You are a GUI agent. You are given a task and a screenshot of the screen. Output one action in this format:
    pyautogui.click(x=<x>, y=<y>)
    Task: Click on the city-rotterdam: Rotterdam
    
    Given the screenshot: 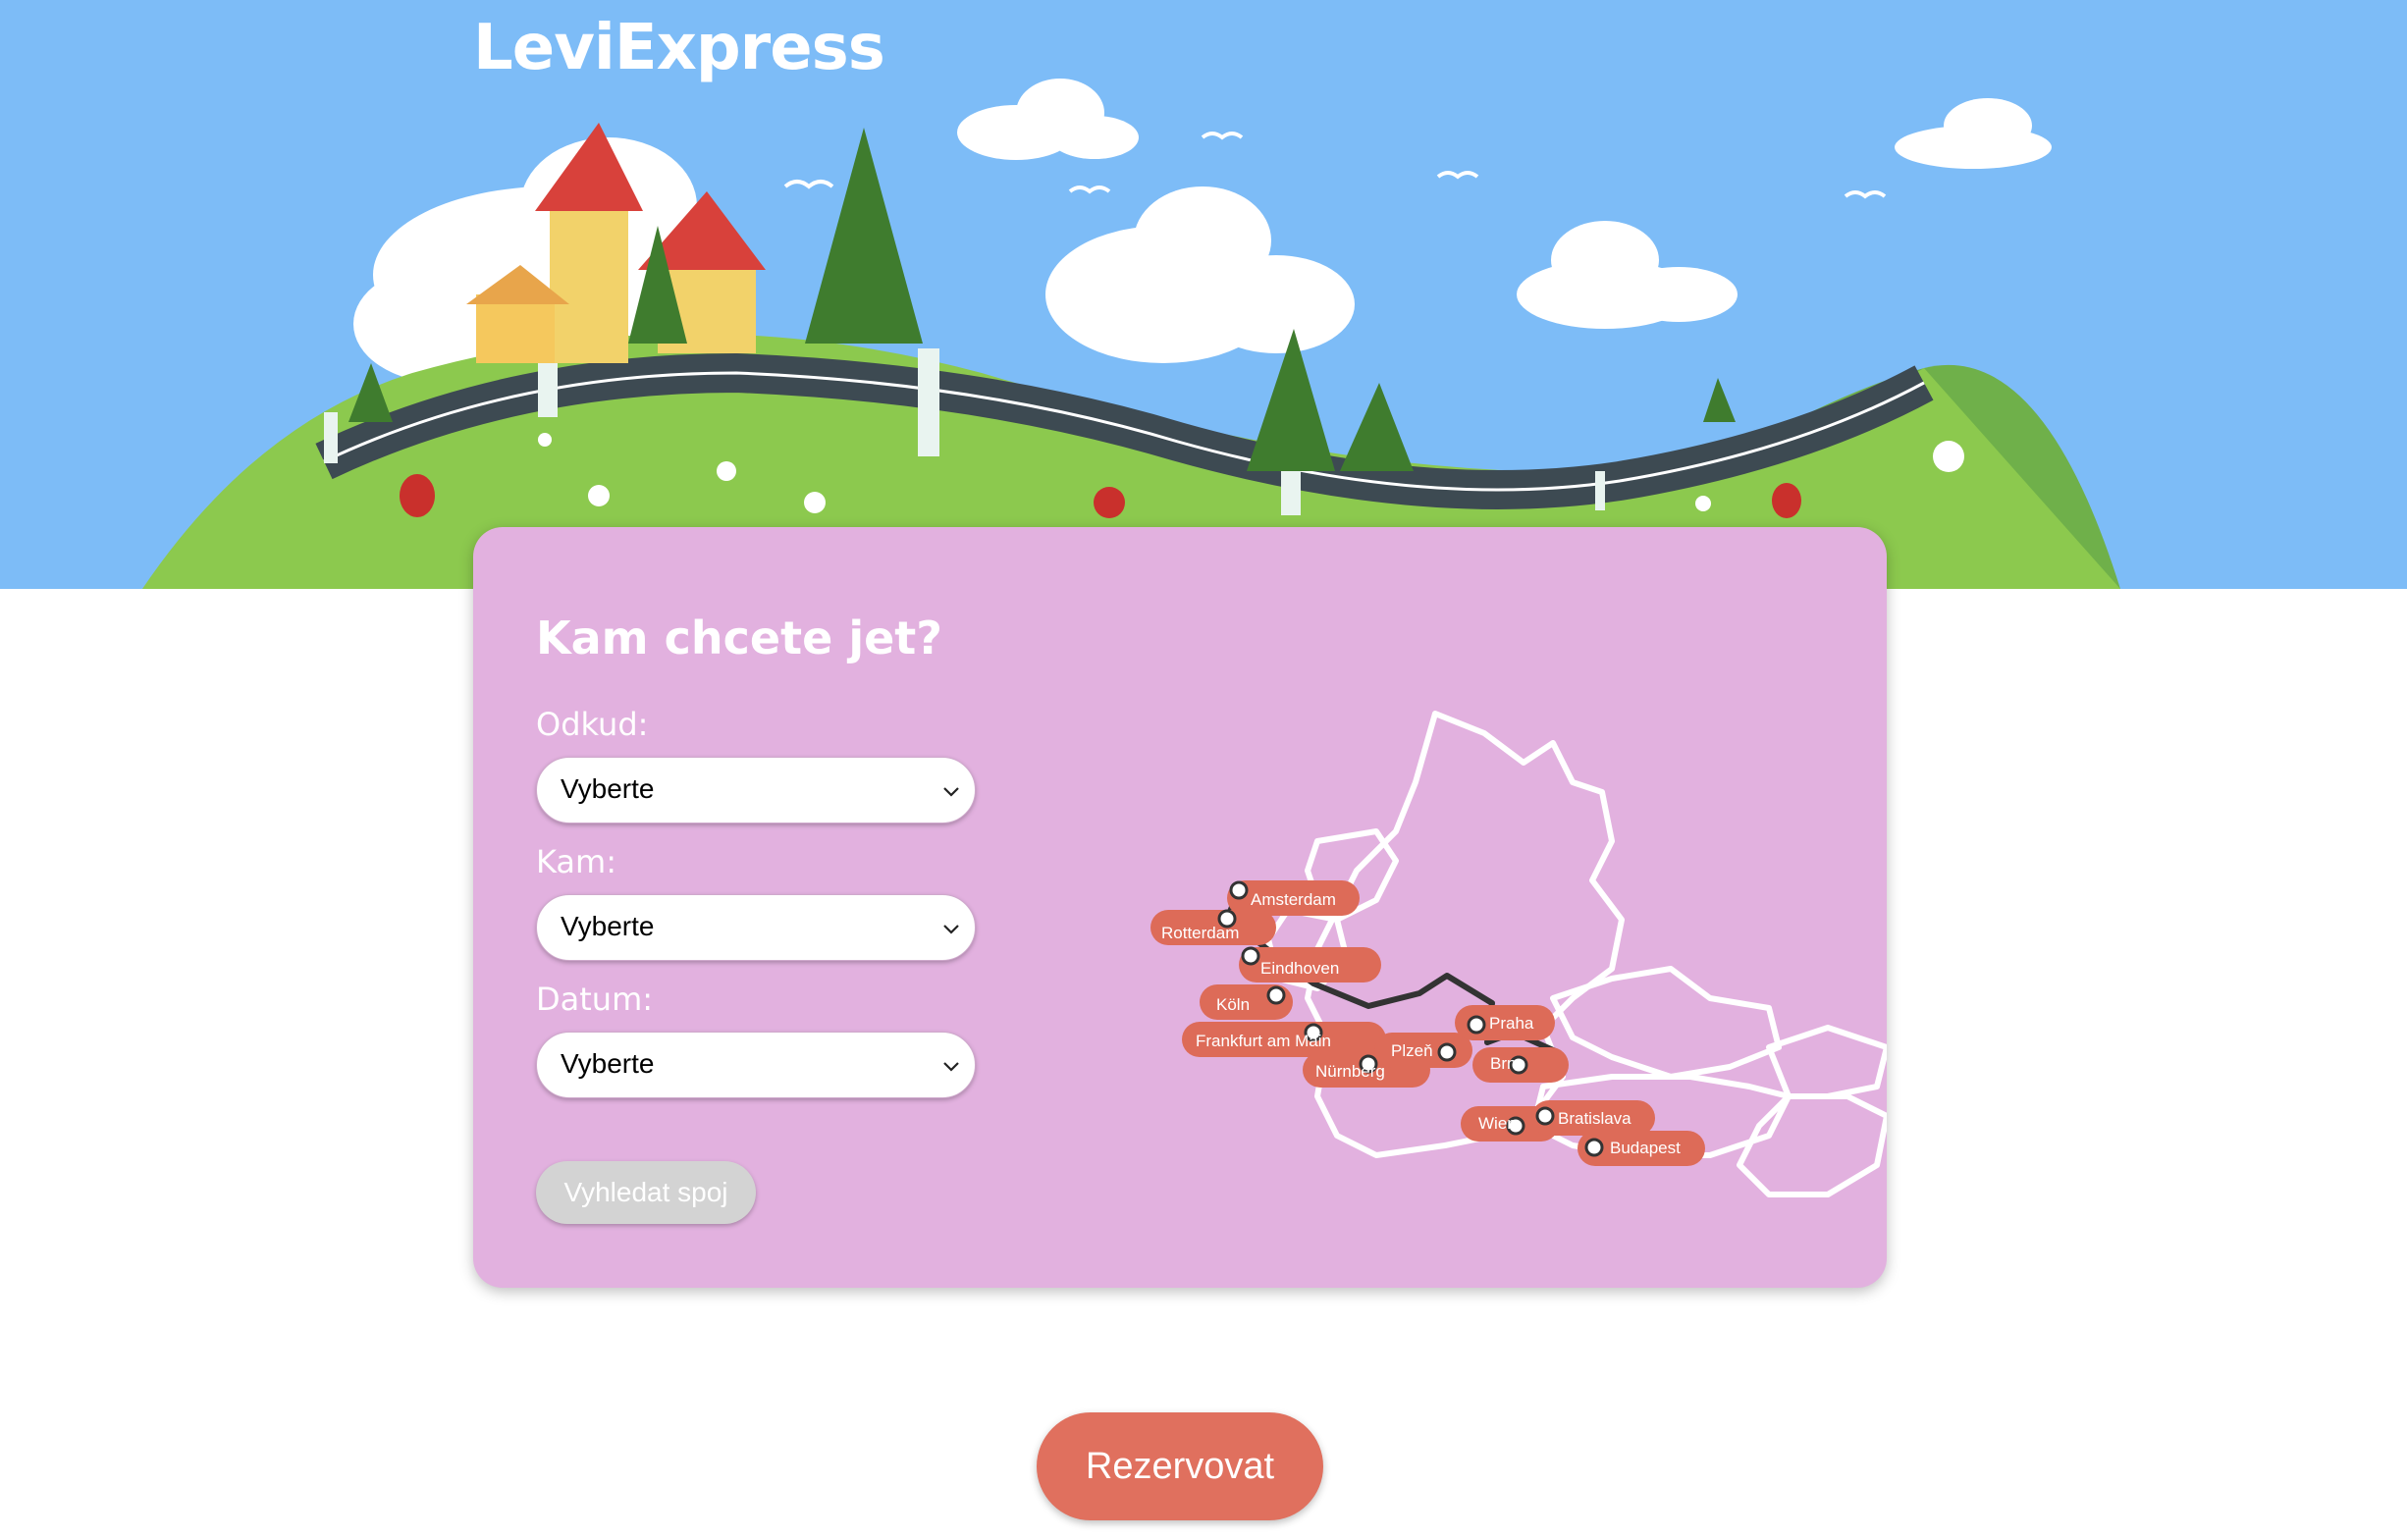 What is the action you would take?
    pyautogui.click(x=1213, y=927)
    